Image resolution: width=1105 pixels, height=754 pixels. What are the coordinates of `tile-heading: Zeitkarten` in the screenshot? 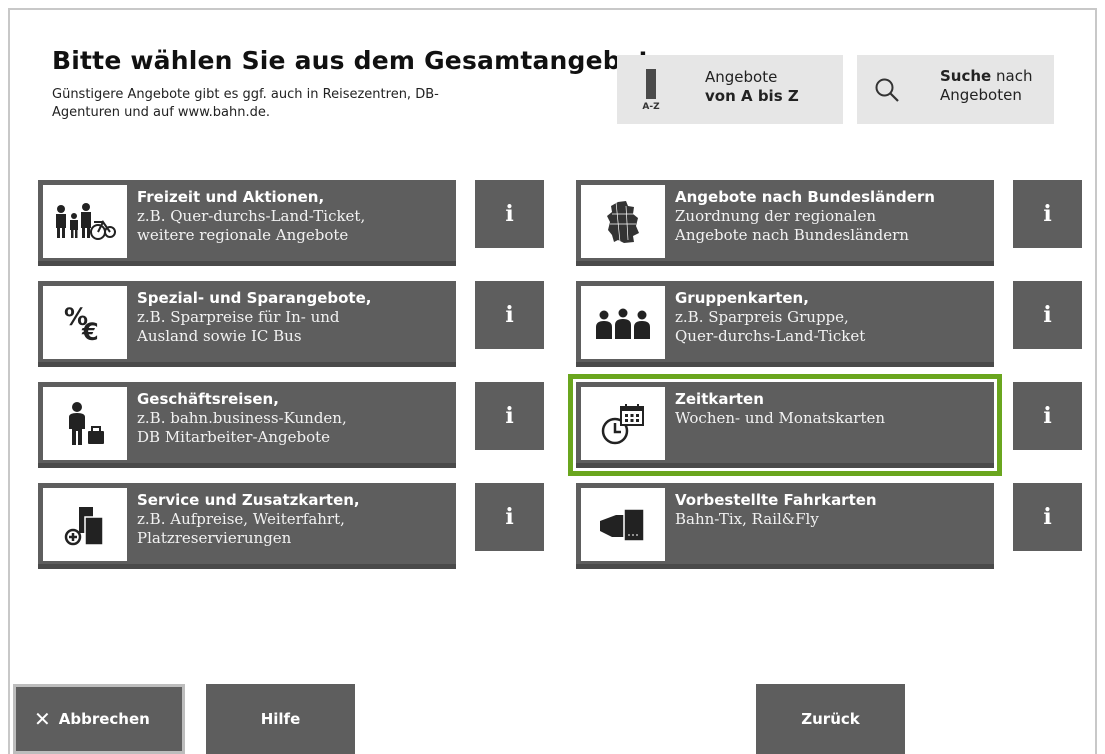 It's located at (719, 399).